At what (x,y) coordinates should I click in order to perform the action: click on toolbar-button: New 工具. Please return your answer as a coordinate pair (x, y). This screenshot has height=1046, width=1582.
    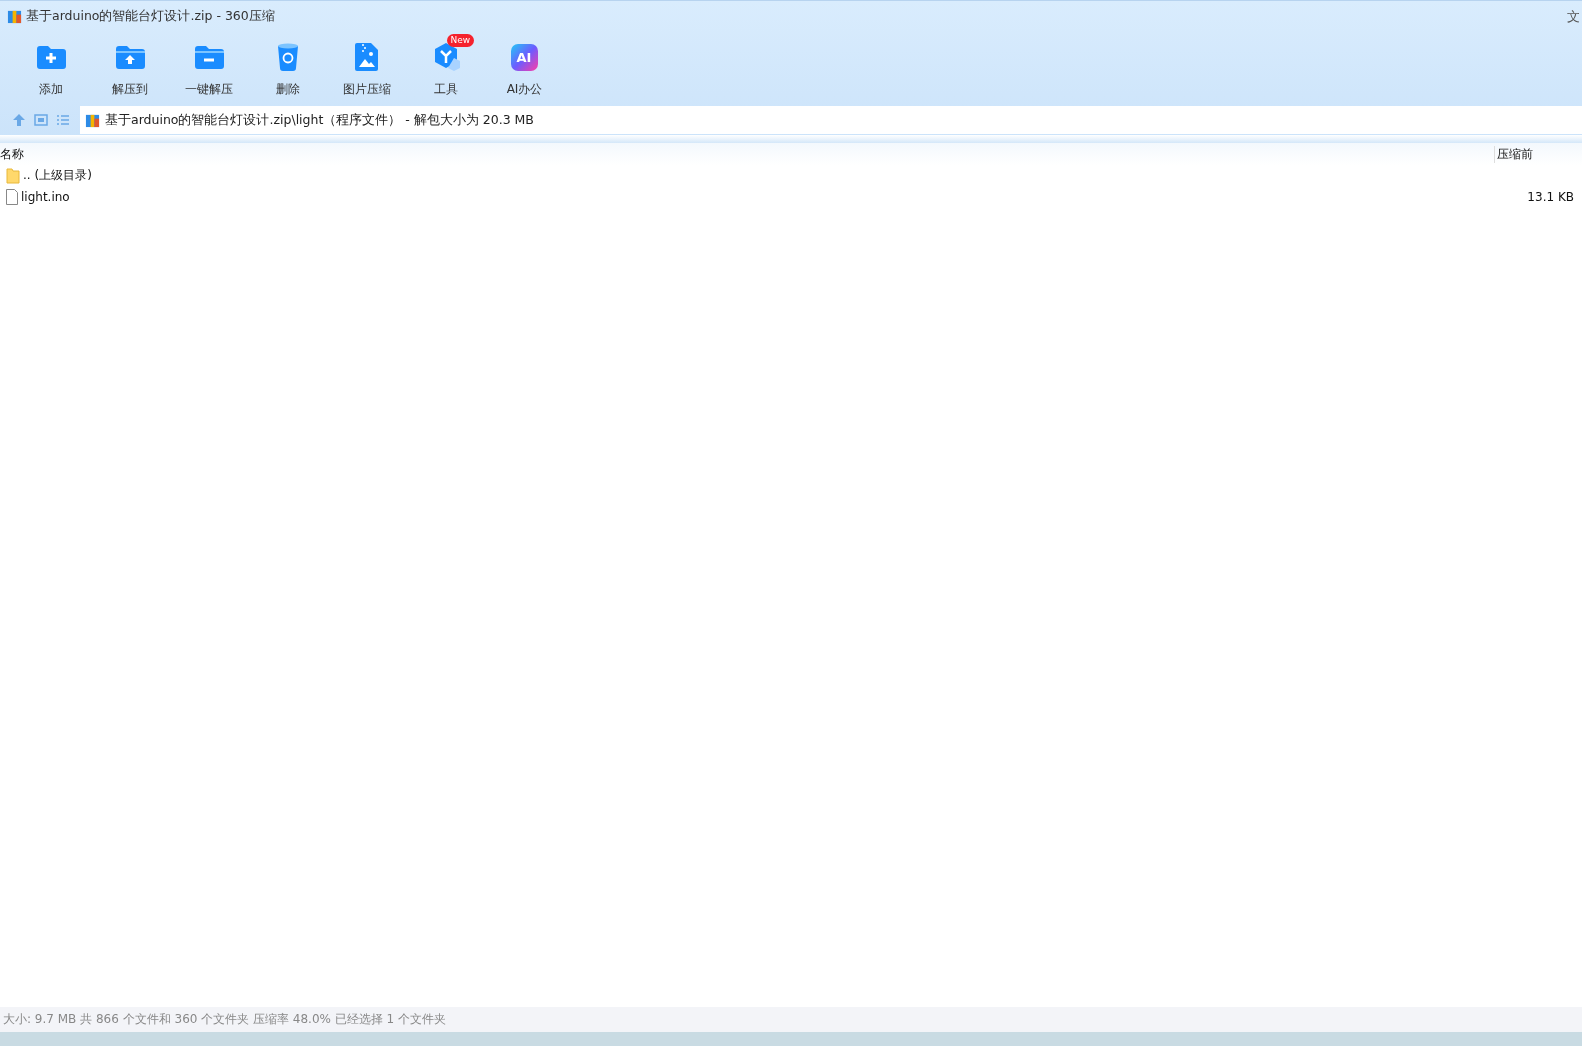
    Looking at the image, I should click on (445, 68).